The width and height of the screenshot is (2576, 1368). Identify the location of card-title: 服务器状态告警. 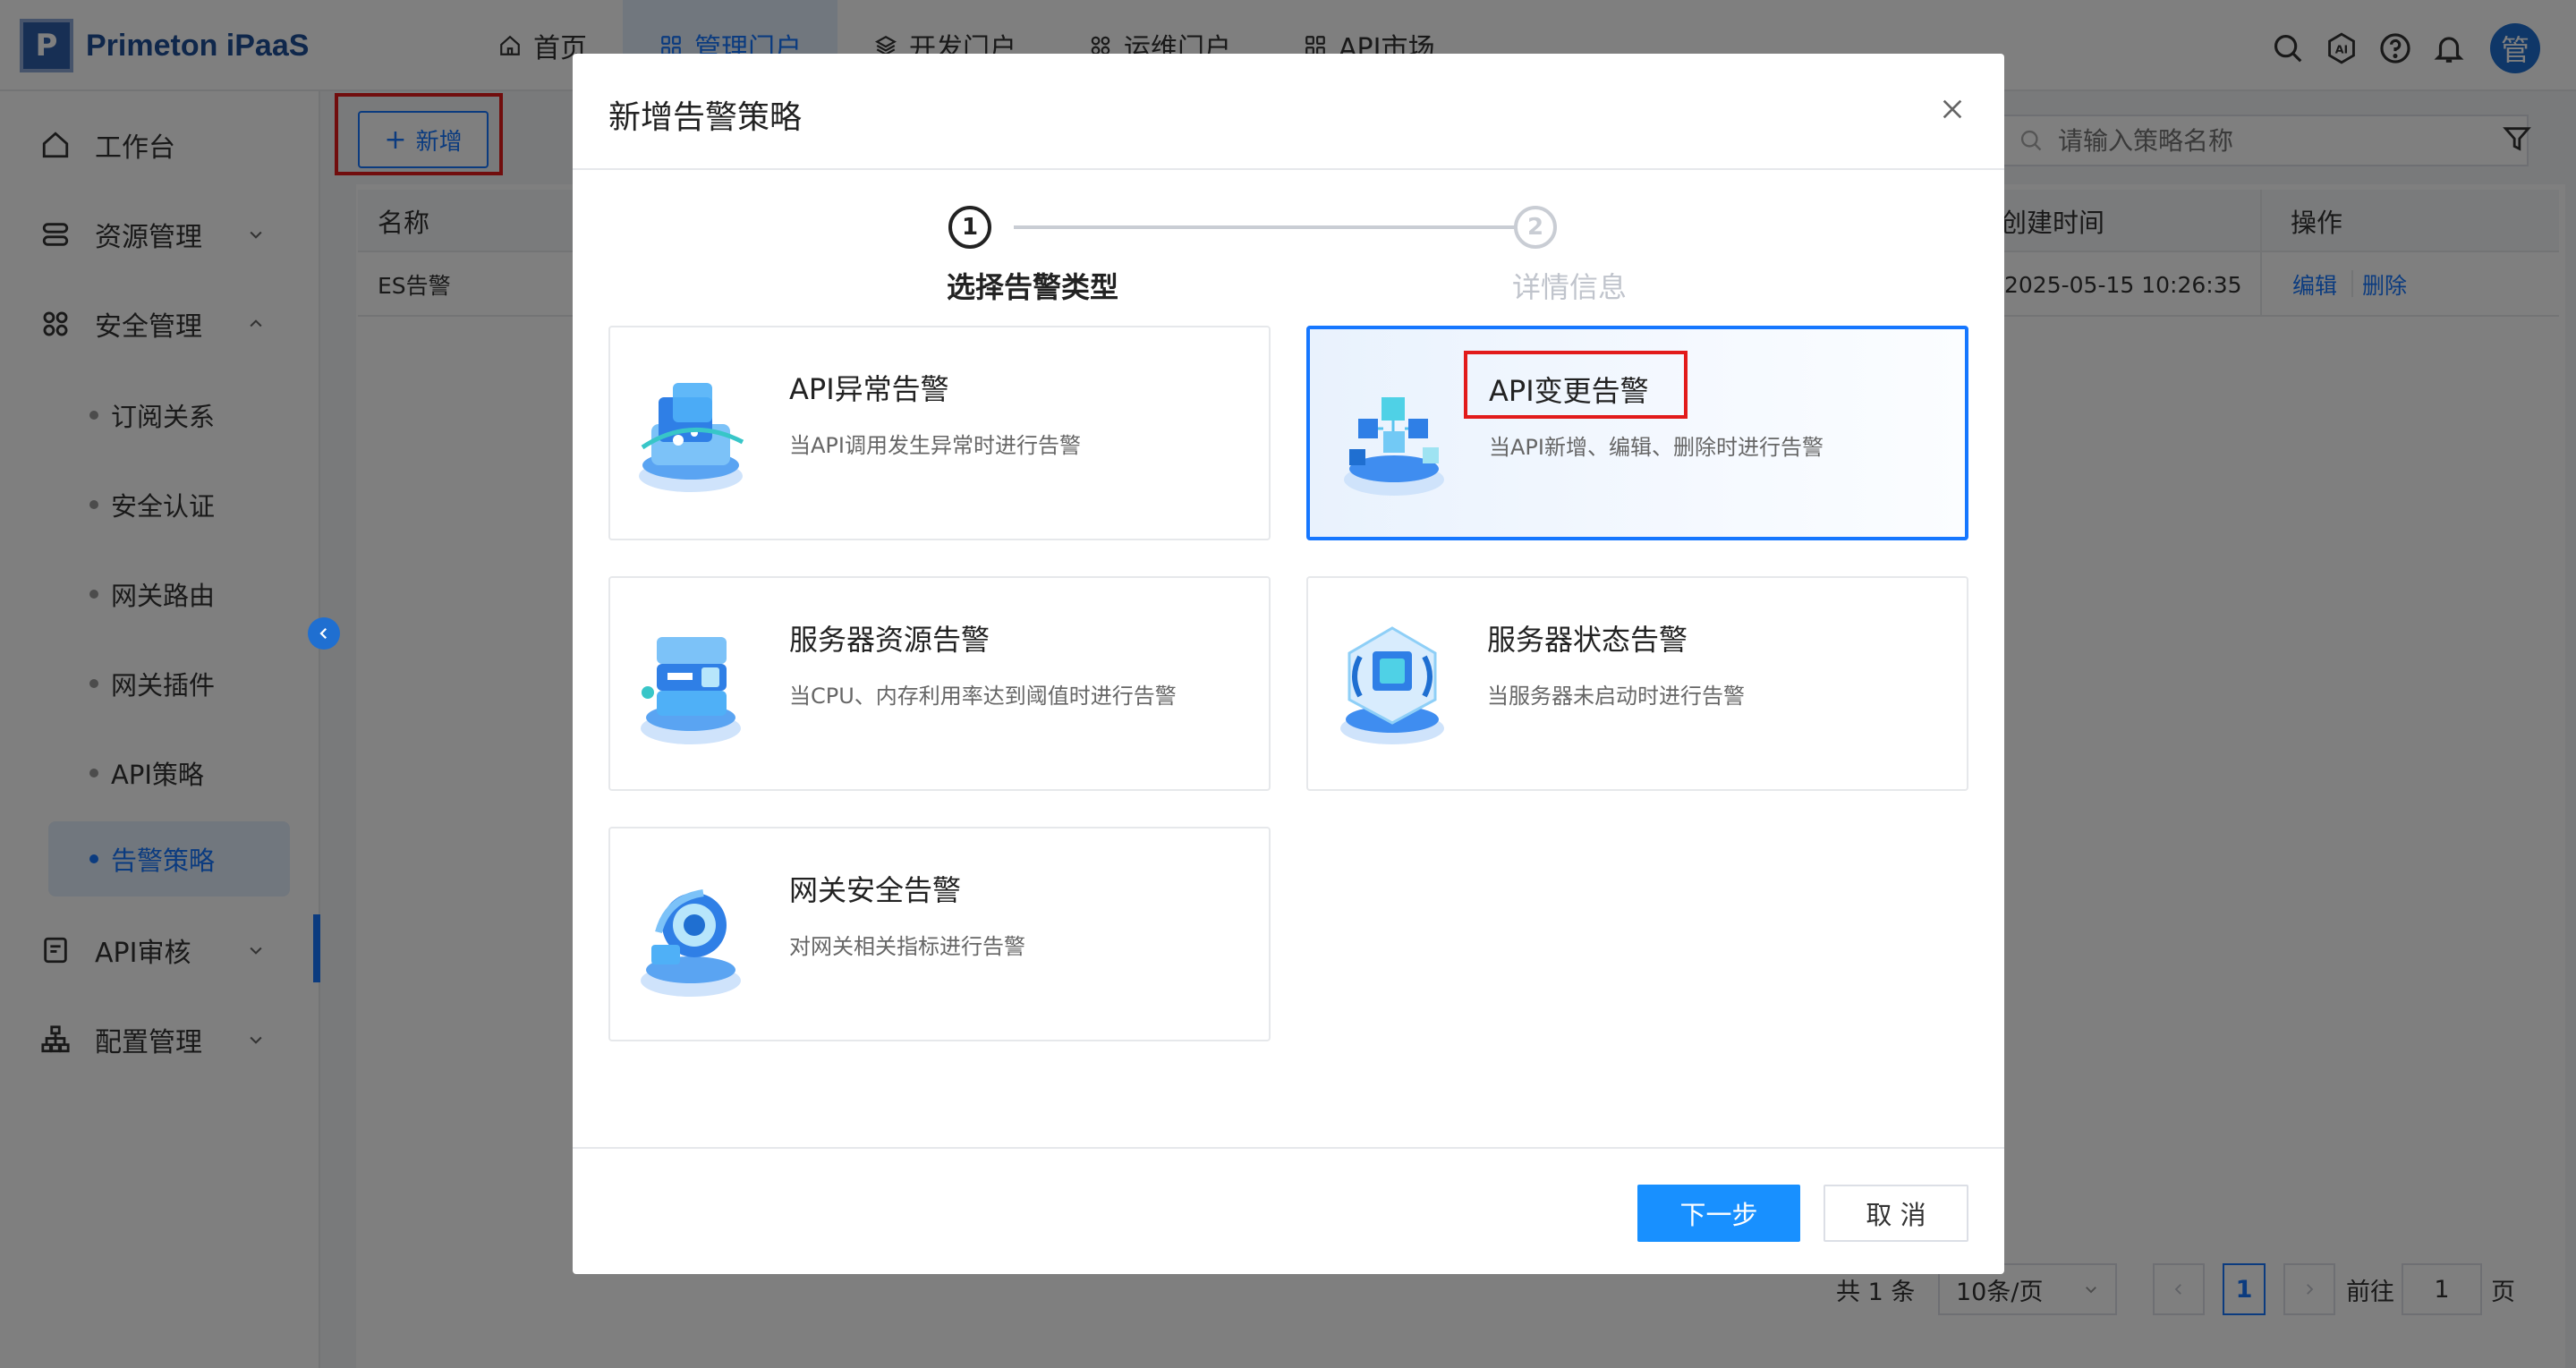
(1587, 640).